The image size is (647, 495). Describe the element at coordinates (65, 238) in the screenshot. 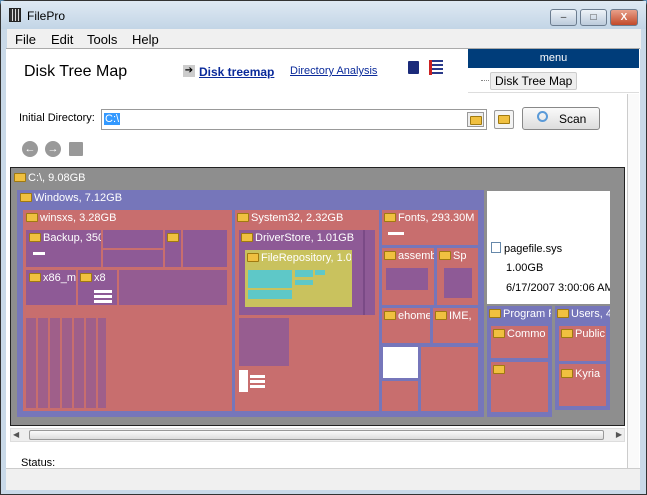

I see `tm-backup-label: Backup, 350.0` at that location.